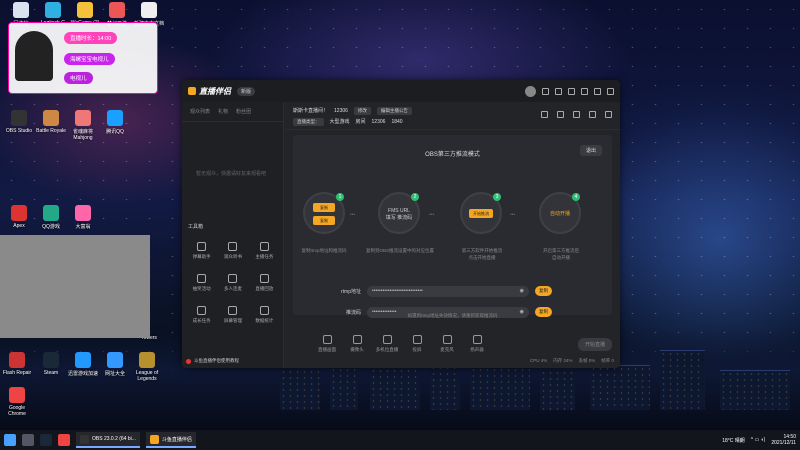 This screenshot has width=800, height=450. What do you see at coordinates (513, 215) in the screenshot?
I see `arrow-3: •••` at bounding box center [513, 215].